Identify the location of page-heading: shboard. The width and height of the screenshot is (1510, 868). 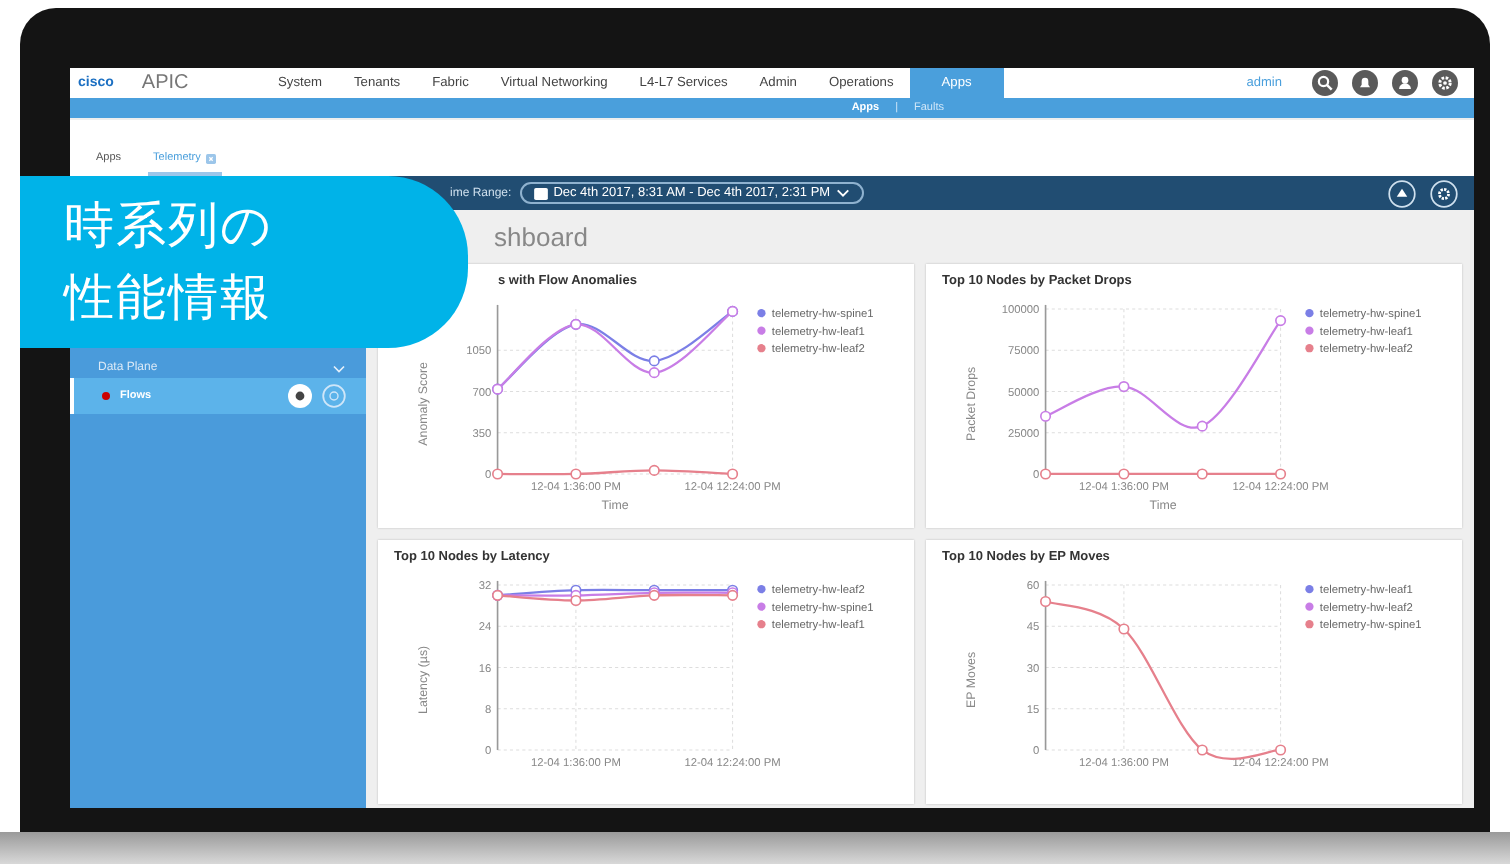
(541, 238).